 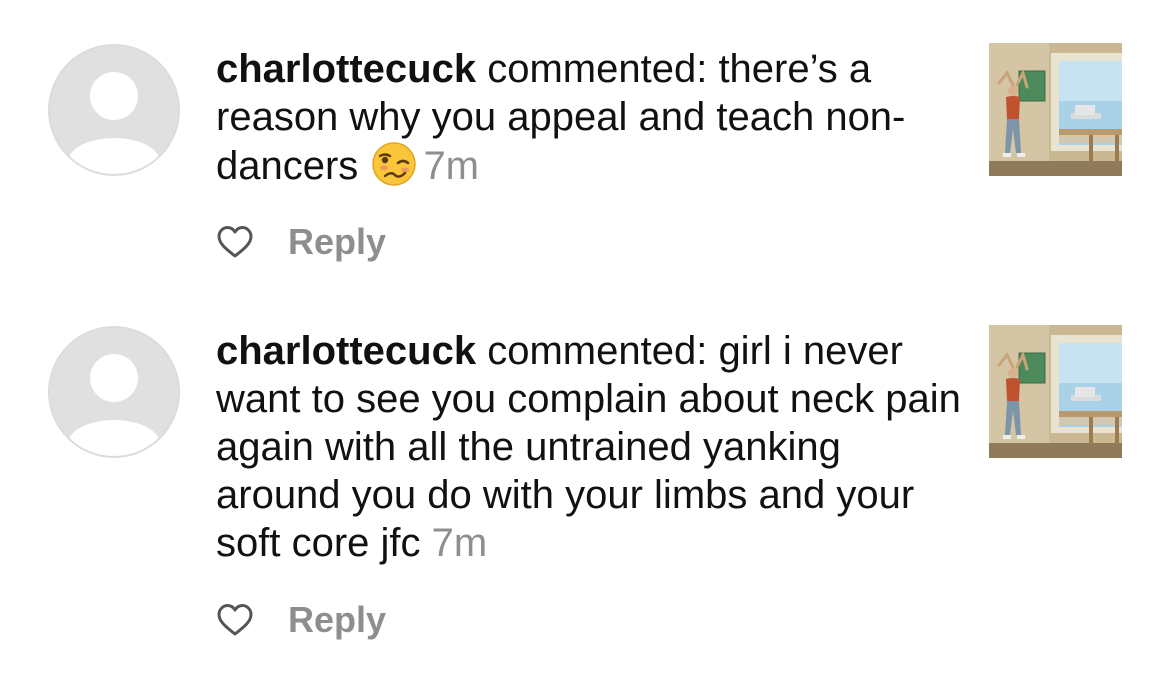 What do you see at coordinates (394, 164) in the screenshot?
I see `woozy-face-emoji-icon` at bounding box center [394, 164].